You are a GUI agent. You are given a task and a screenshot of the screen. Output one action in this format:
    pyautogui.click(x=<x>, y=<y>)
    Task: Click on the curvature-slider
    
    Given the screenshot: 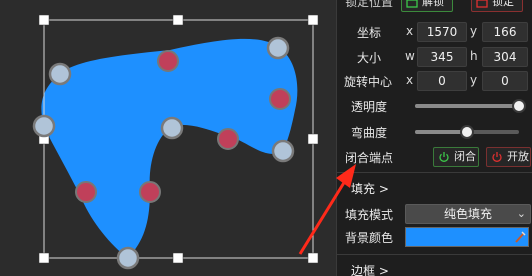 What is the action you would take?
    pyautogui.click(x=467, y=132)
    